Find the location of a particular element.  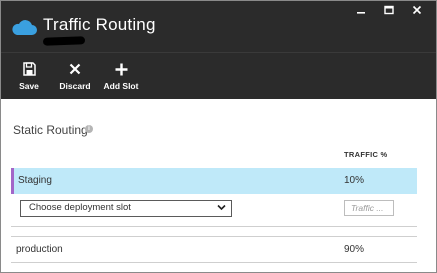

deployment-slot-select: Choose deployment slot is located at coordinates (126, 208).